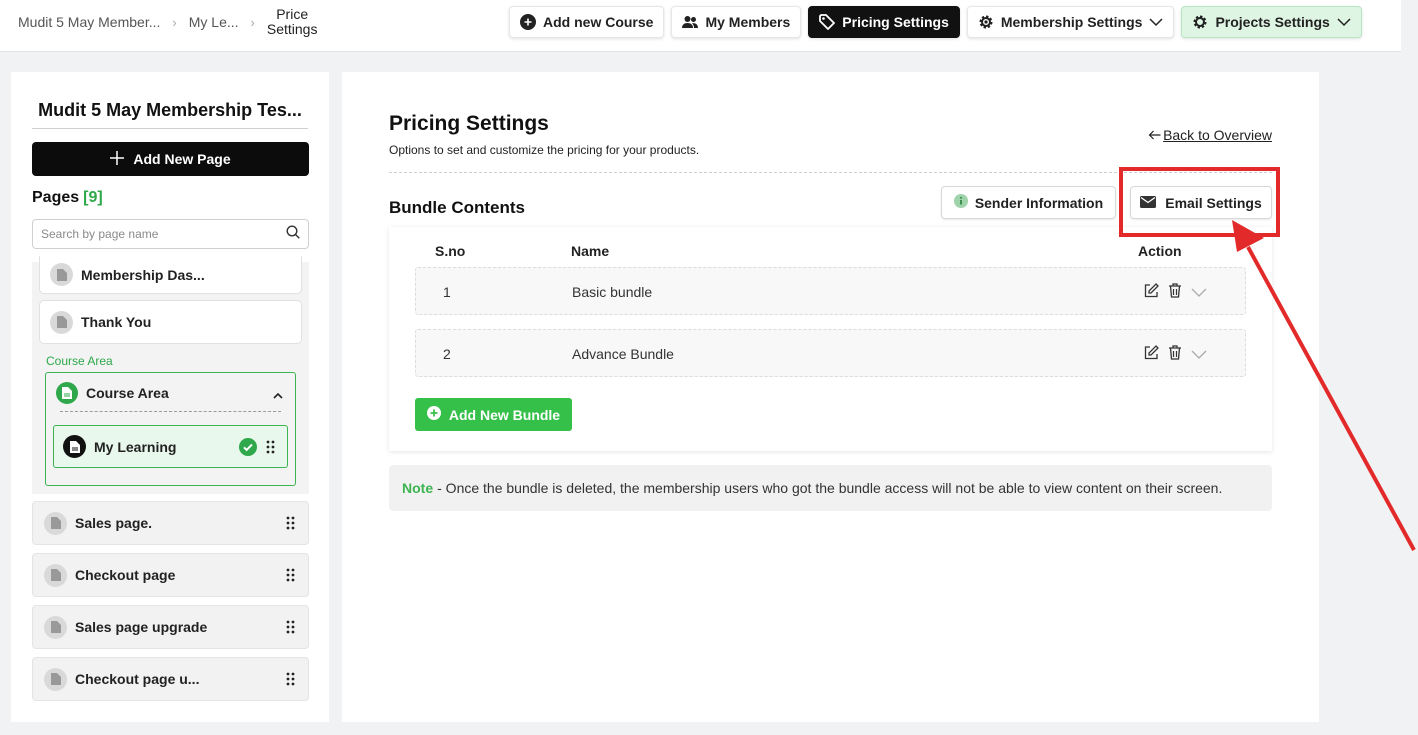 Image resolution: width=1418 pixels, height=735 pixels. Describe the element at coordinates (1160, 251) in the screenshot. I see `column-header-action: Action` at that location.